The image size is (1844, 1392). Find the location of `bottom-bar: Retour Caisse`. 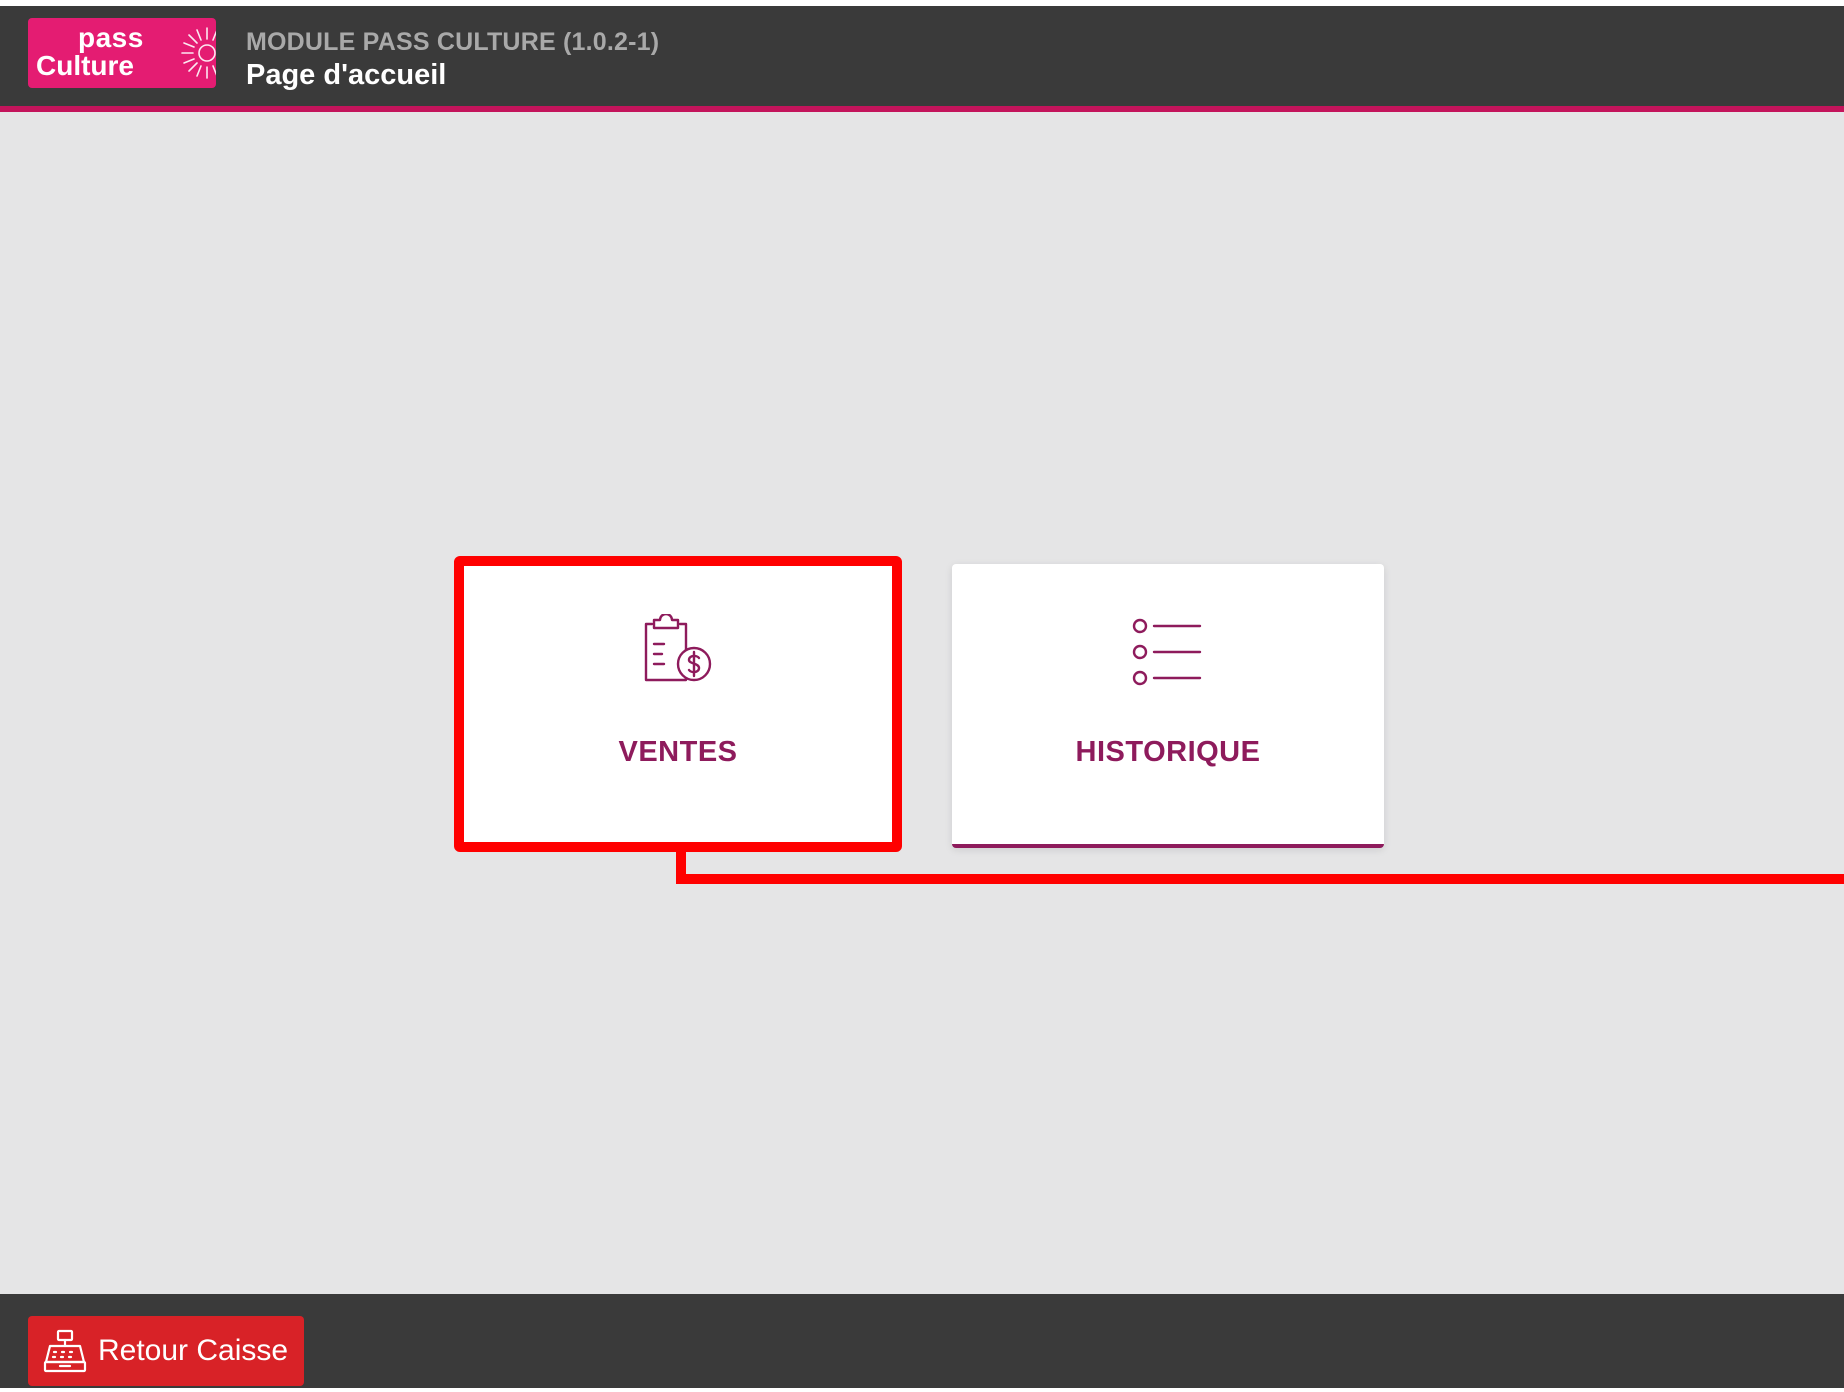

bottom-bar: Retour Caisse is located at coordinates (922, 1341).